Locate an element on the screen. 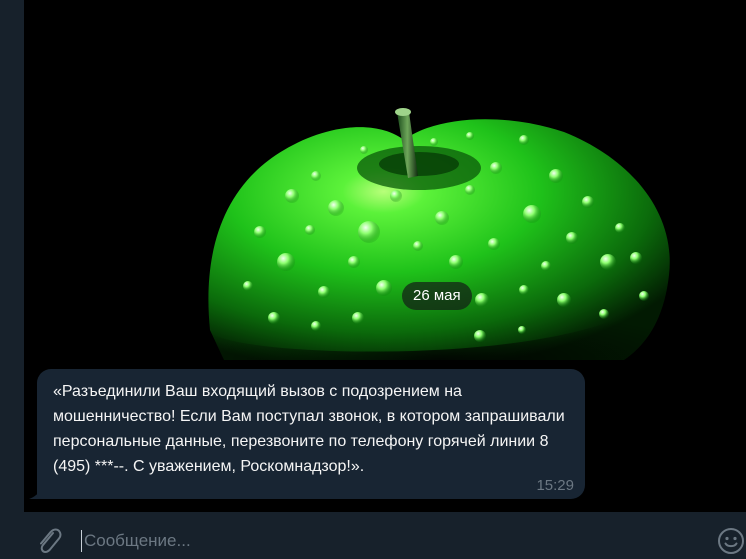 The height and width of the screenshot is (559, 746). paperclip-icon is located at coordinates (49, 541).